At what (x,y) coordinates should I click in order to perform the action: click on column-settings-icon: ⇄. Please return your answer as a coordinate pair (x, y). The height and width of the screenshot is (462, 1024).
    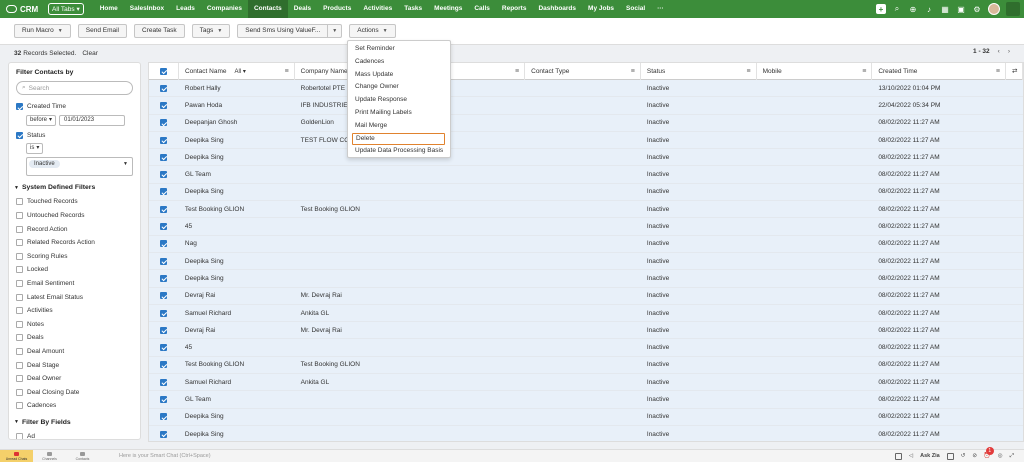
    Looking at the image, I should click on (1014, 71).